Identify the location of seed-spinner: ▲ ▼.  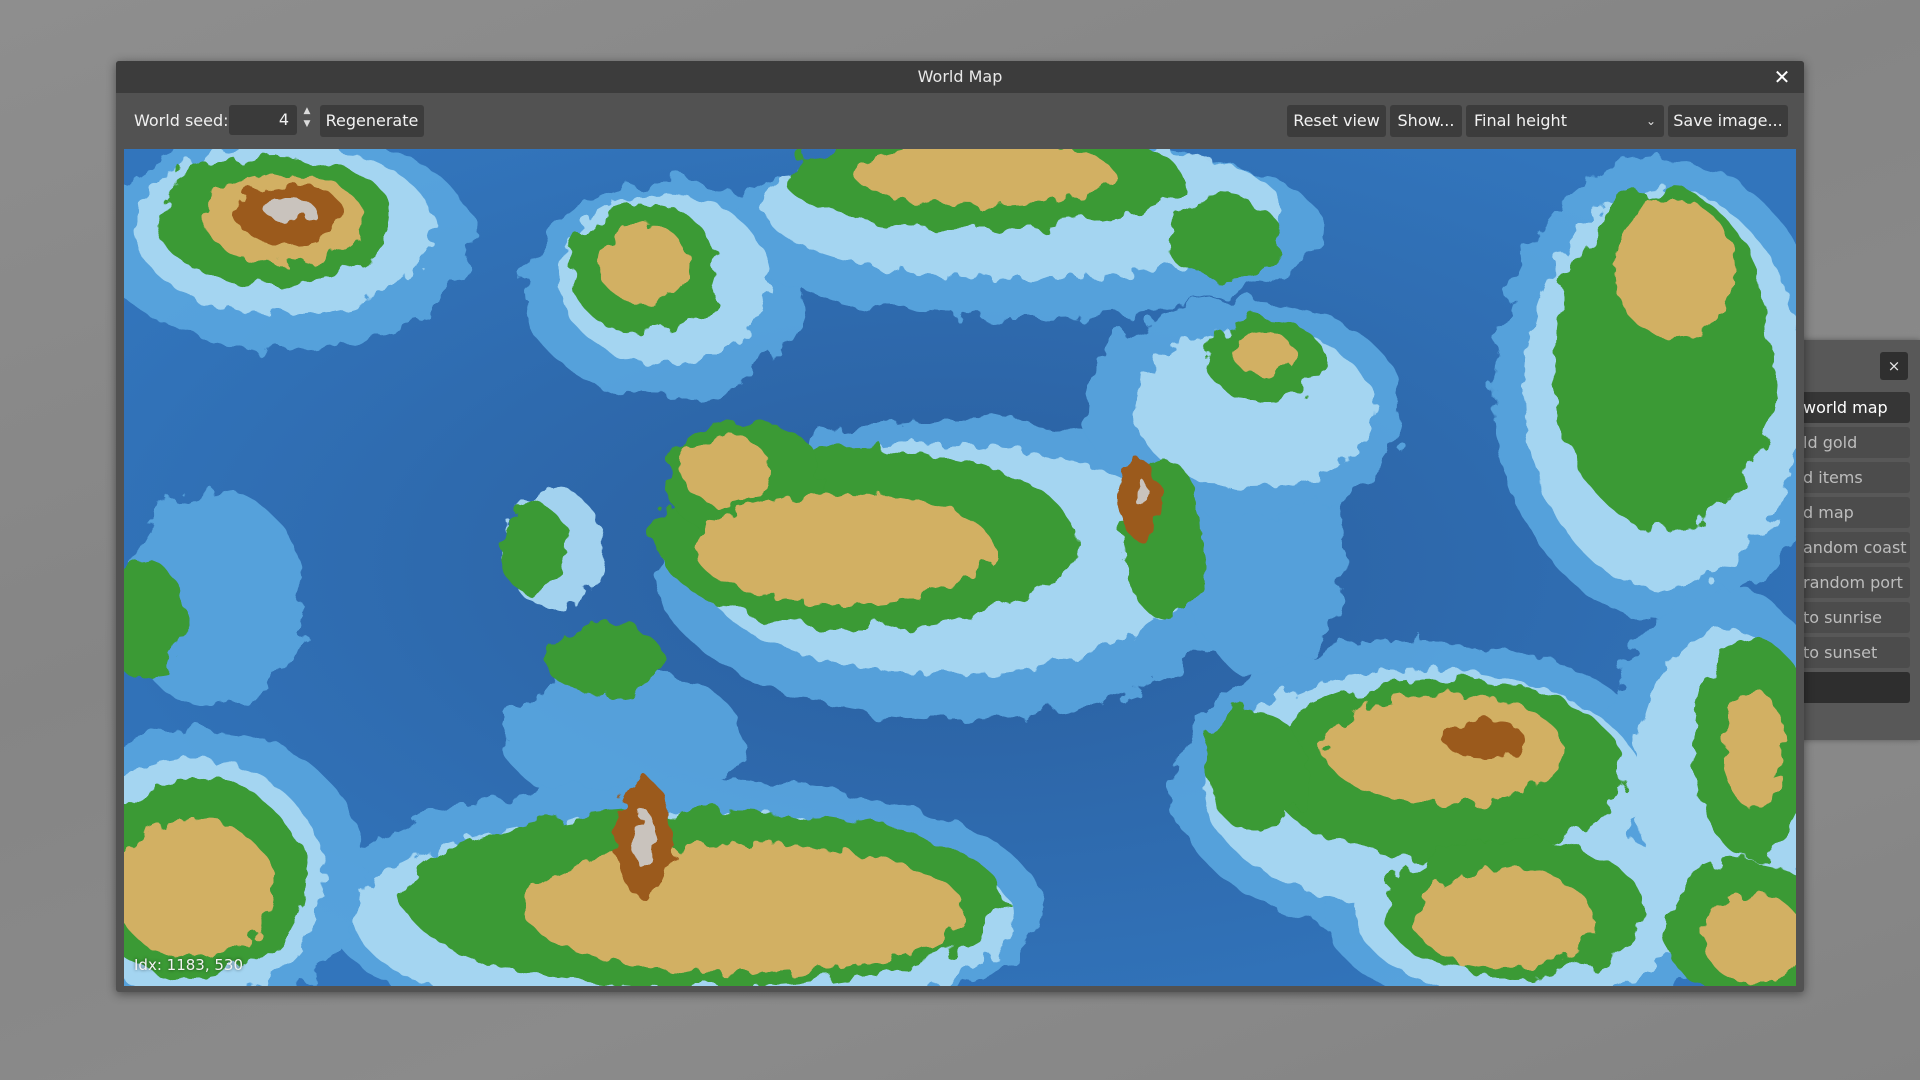
(307, 120).